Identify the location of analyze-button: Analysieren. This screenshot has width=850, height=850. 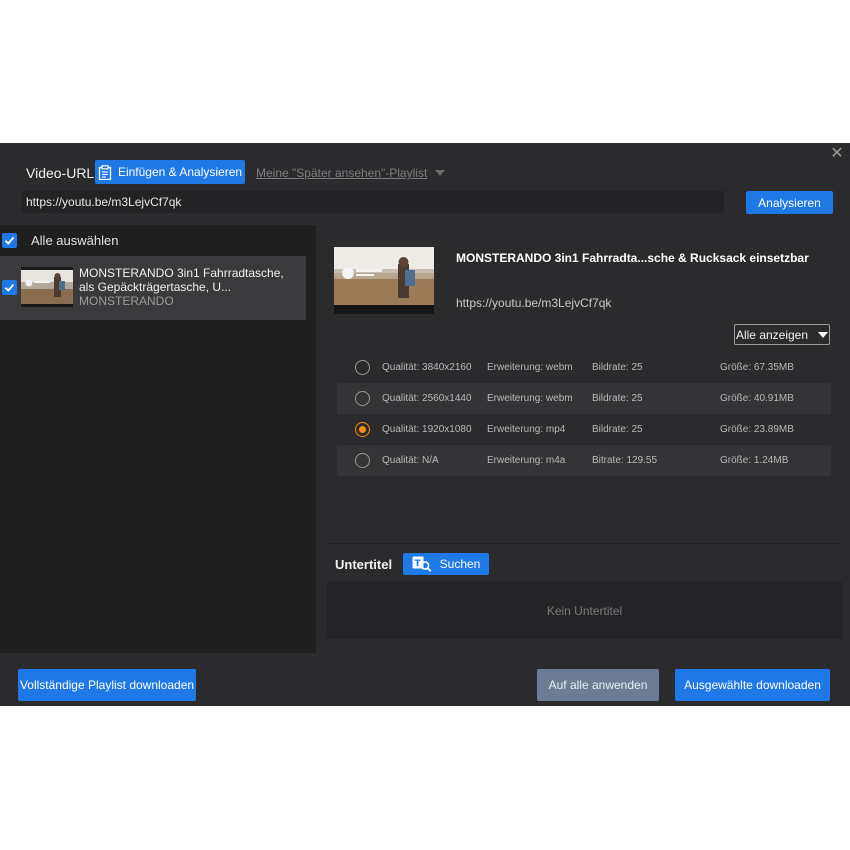
(789, 202).